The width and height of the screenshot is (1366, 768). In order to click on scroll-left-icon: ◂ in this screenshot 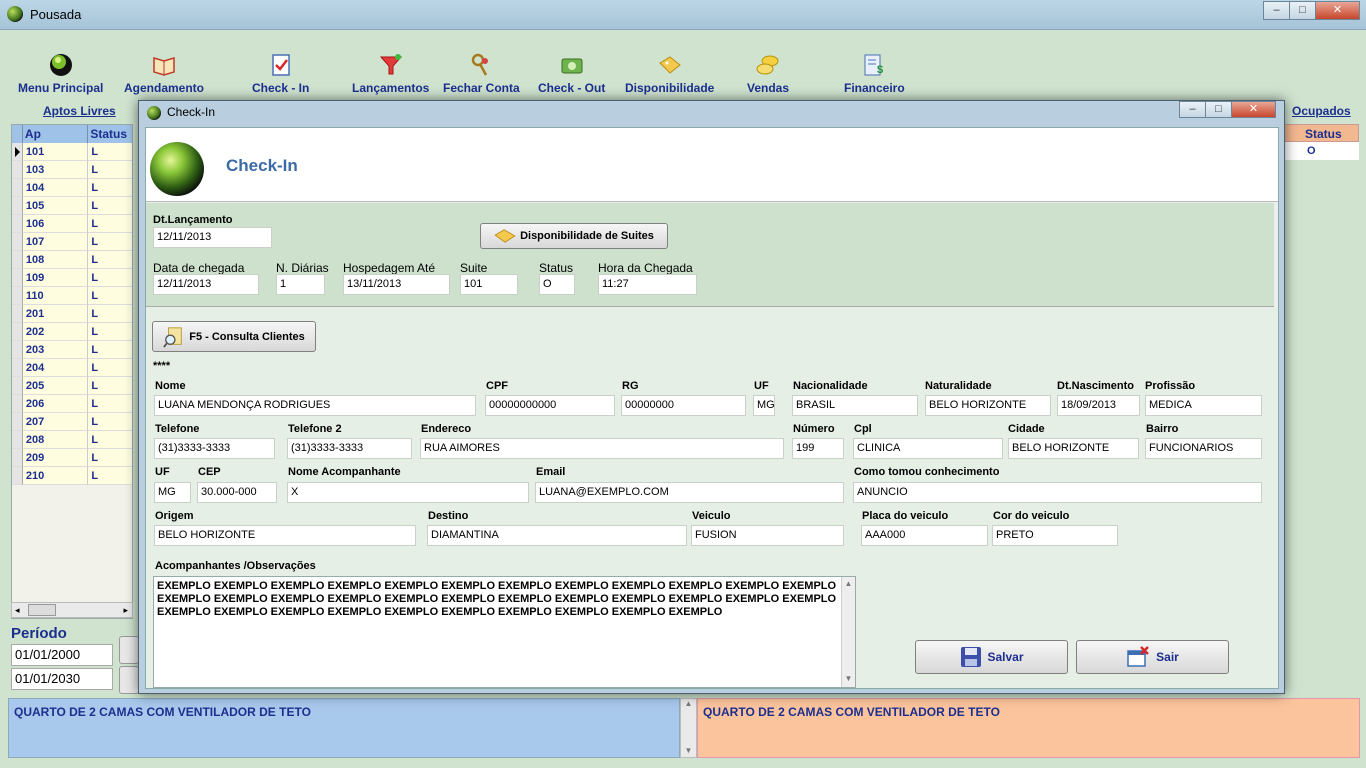, I will do `click(17, 610)`.